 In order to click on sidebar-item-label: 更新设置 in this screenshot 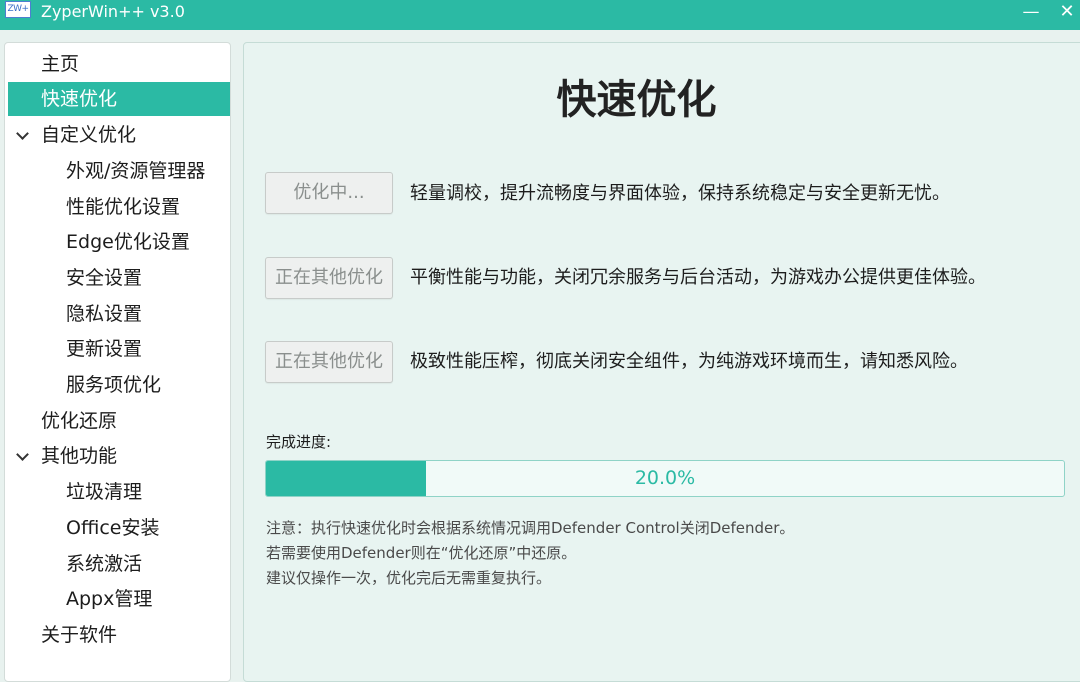, I will do `click(104, 349)`.